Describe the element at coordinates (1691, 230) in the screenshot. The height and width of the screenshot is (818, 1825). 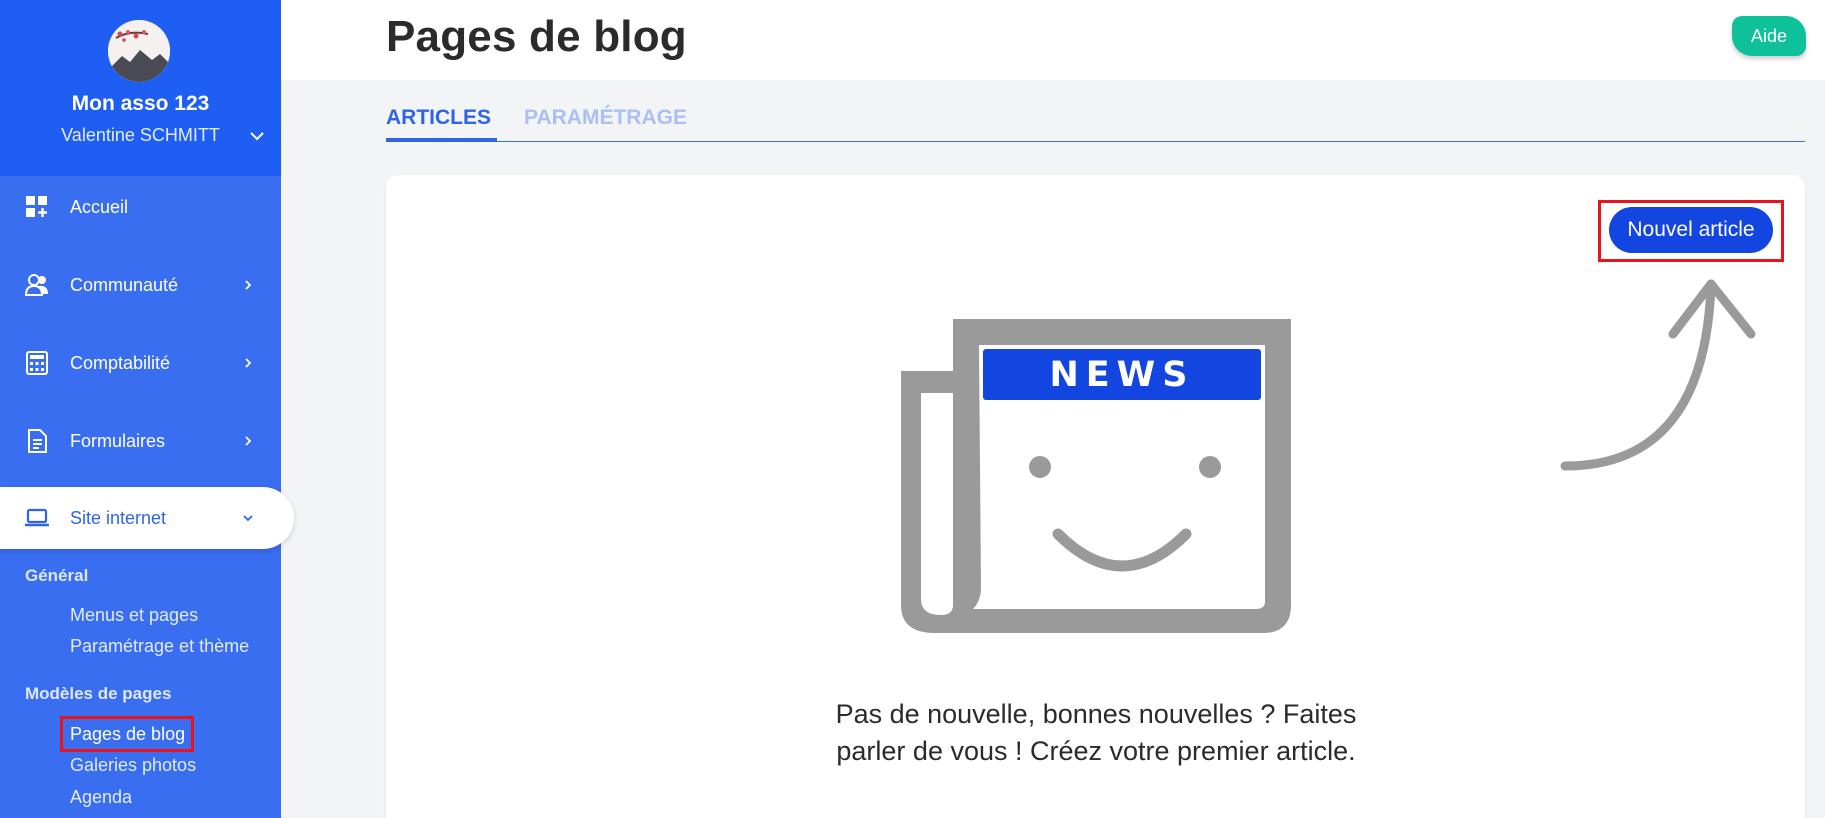
I see `new-article-button: Nouvel article` at that location.